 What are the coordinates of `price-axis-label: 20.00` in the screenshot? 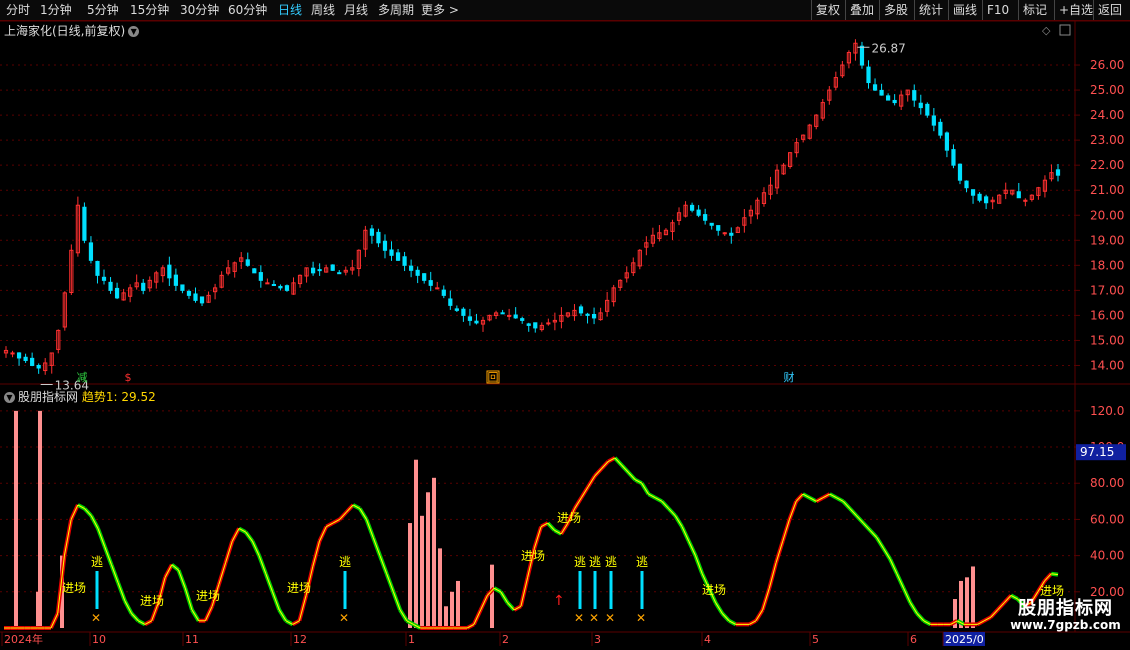 It's located at (1107, 215).